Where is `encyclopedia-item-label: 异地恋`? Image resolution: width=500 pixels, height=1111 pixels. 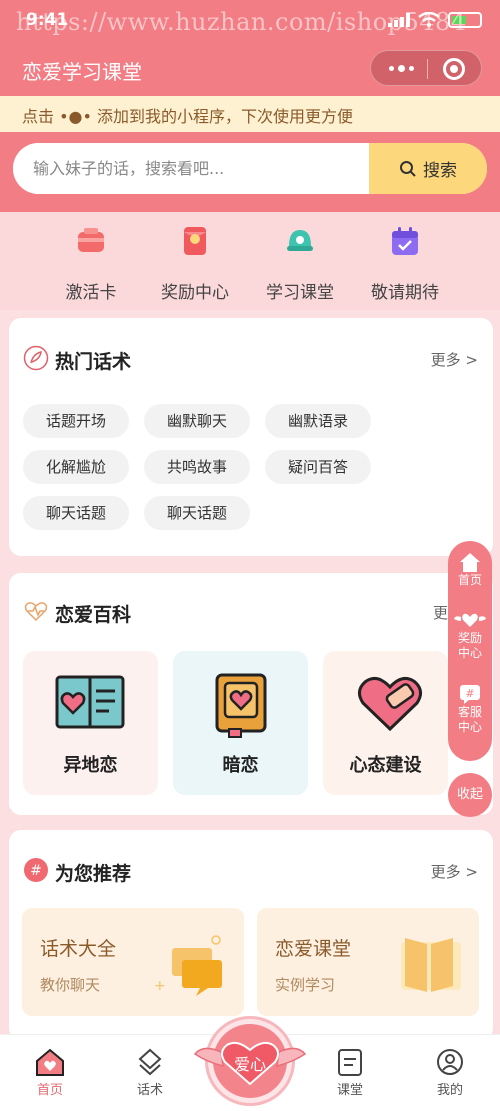 encyclopedia-item-label: 异地恋 is located at coordinates (90, 765).